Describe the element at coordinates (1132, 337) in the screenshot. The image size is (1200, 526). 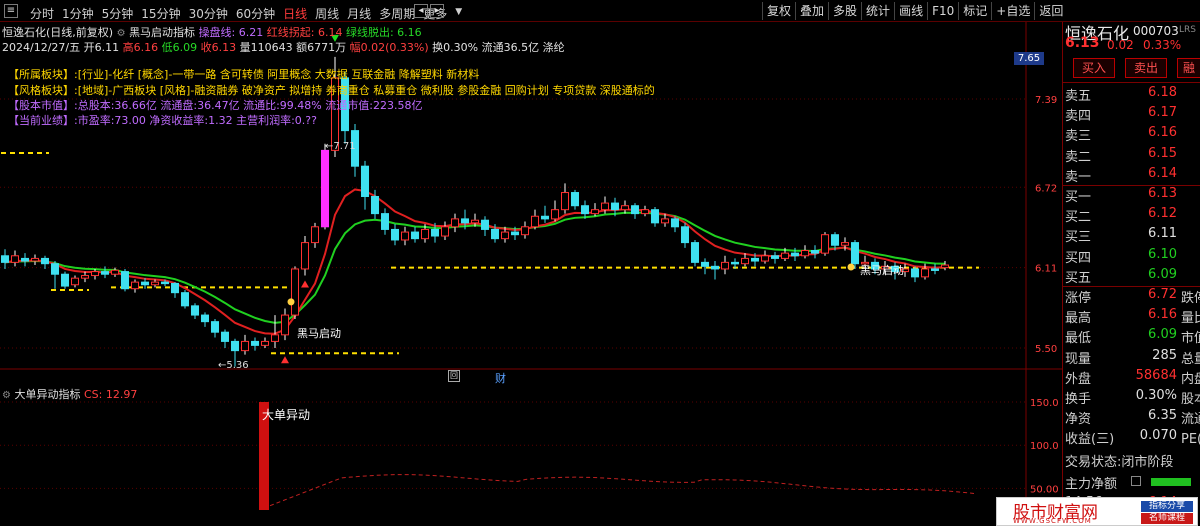
I see `stat-row-2: 最低 6.09市值` at that location.